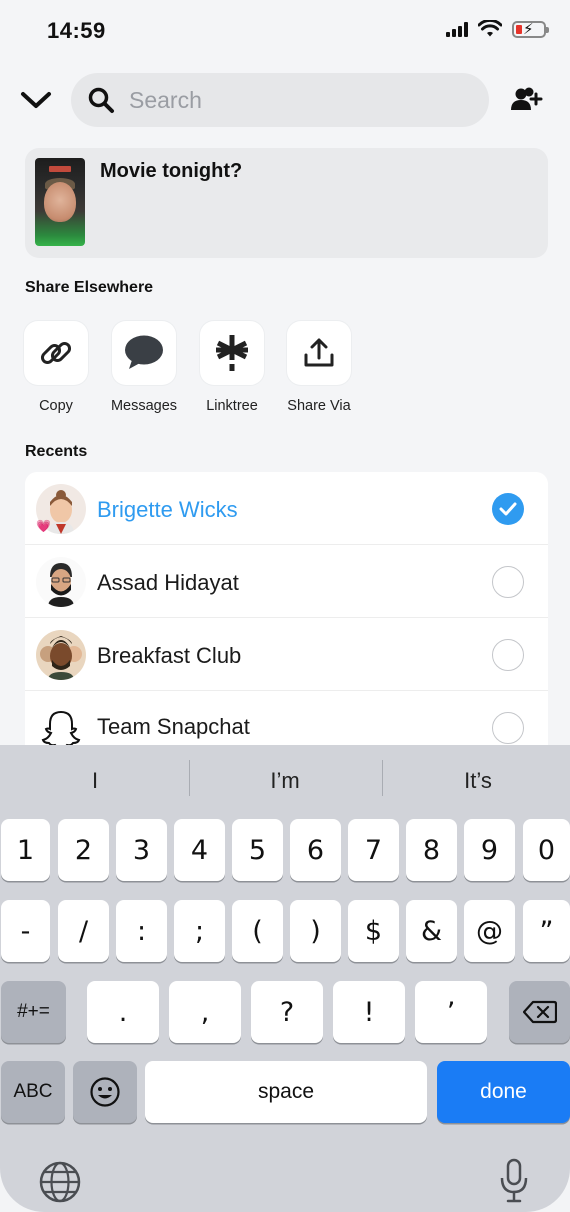 The width and height of the screenshot is (570, 1212). What do you see at coordinates (43, 526) in the screenshot?
I see `heart-emoji-icon: 💗` at bounding box center [43, 526].